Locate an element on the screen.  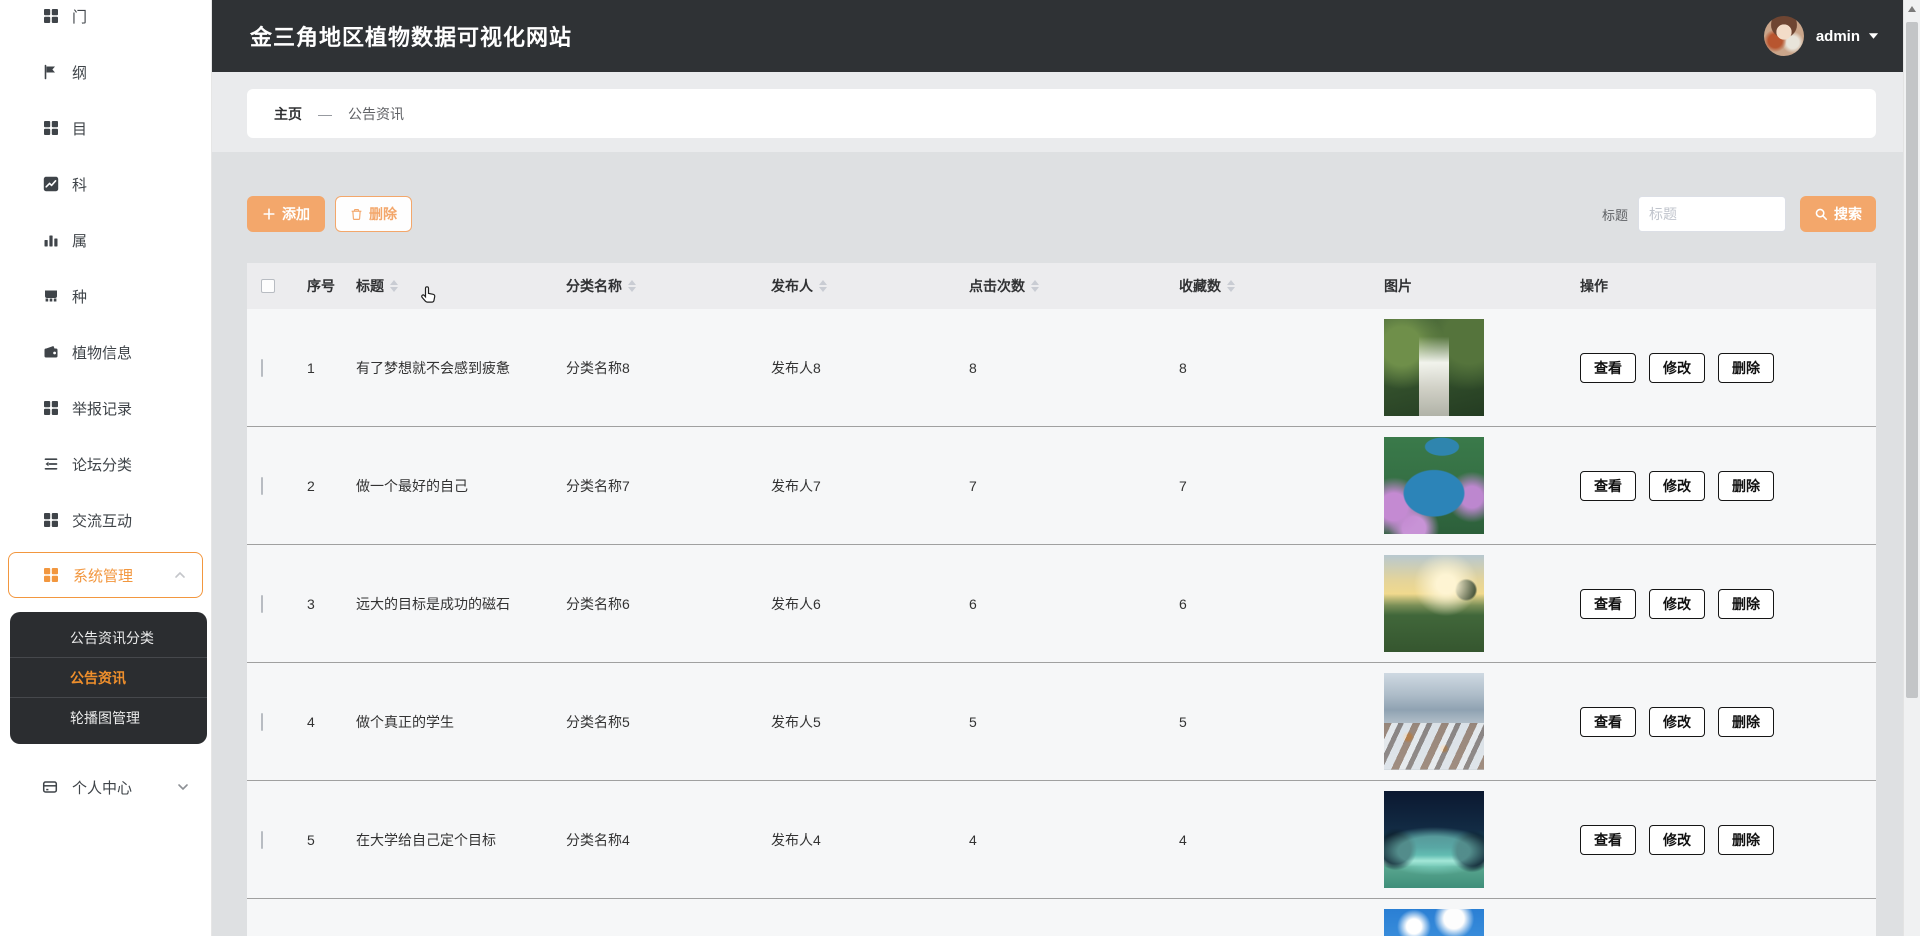
sidebar-item-植物信息: 植物信息 is located at coordinates (105, 352).